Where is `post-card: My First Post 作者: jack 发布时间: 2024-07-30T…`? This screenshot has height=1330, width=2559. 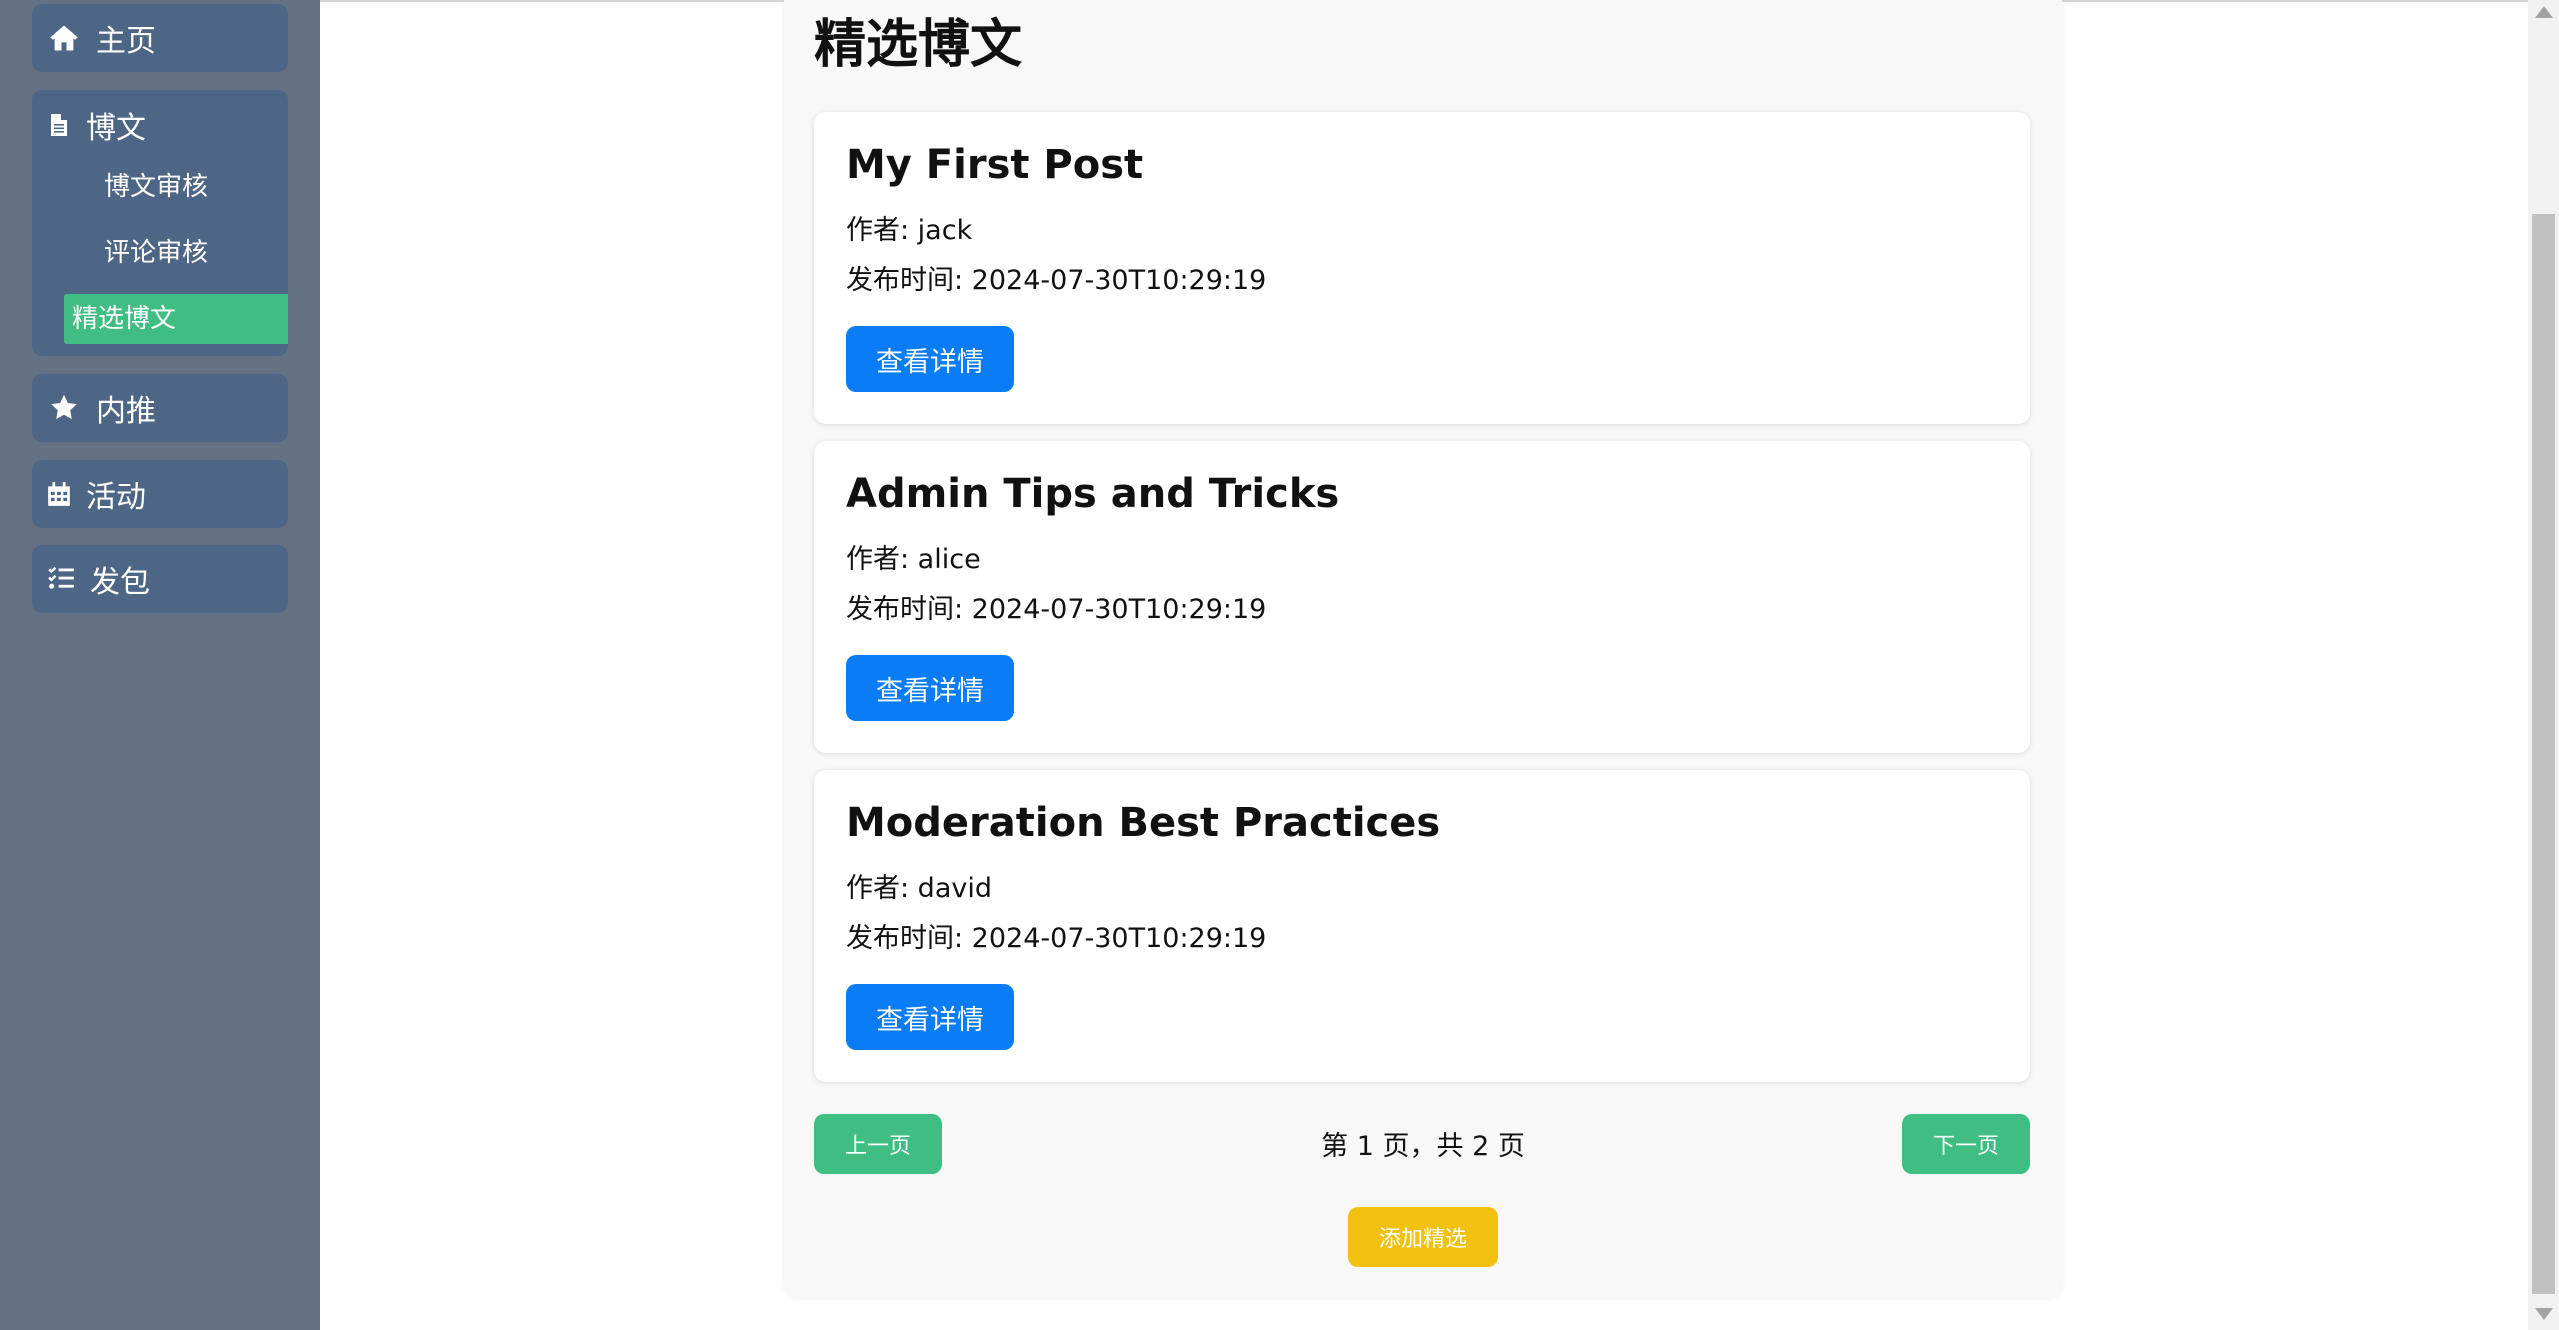
post-card: My First Post 作者: jack 发布时间: 2024-07-30T… is located at coordinates (1422, 268).